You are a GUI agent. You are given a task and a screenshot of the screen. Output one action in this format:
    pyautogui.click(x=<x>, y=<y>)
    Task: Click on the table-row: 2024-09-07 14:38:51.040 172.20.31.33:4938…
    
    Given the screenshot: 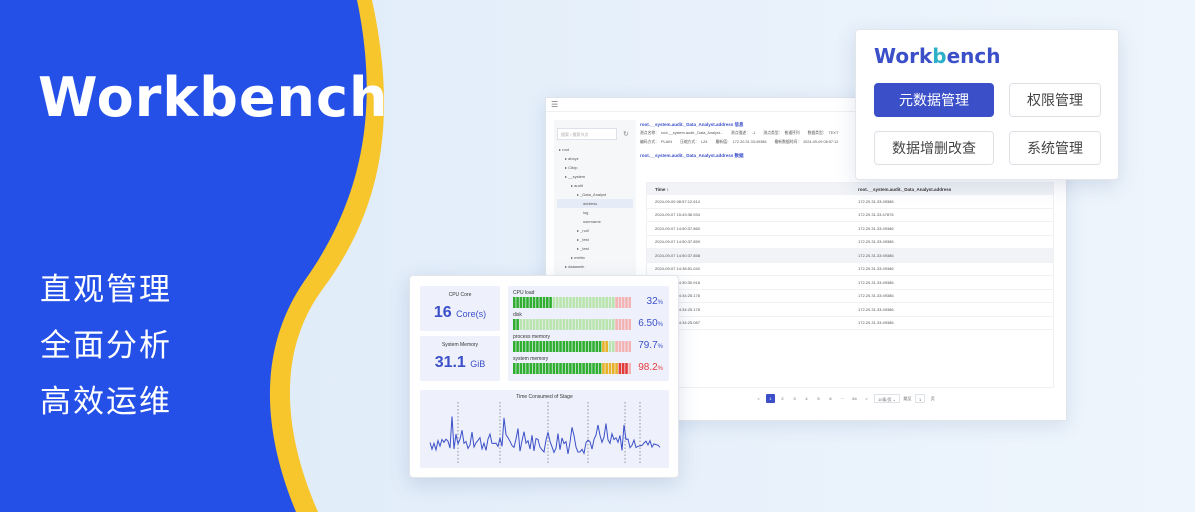 What is the action you would take?
    pyautogui.click(x=850, y=269)
    